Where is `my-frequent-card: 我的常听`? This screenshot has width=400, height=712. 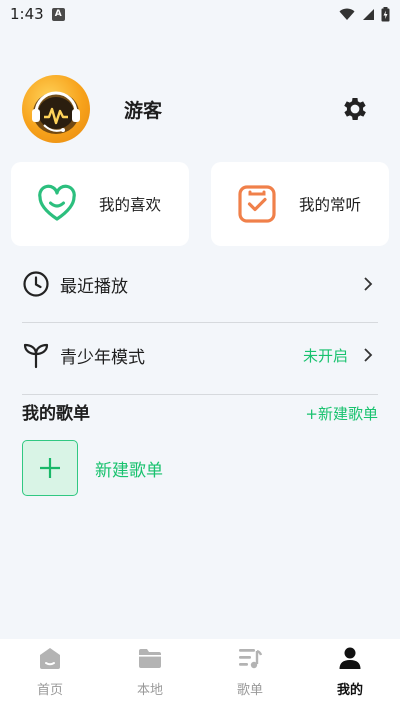 my-frequent-card: 我的常听 is located at coordinates (300, 204).